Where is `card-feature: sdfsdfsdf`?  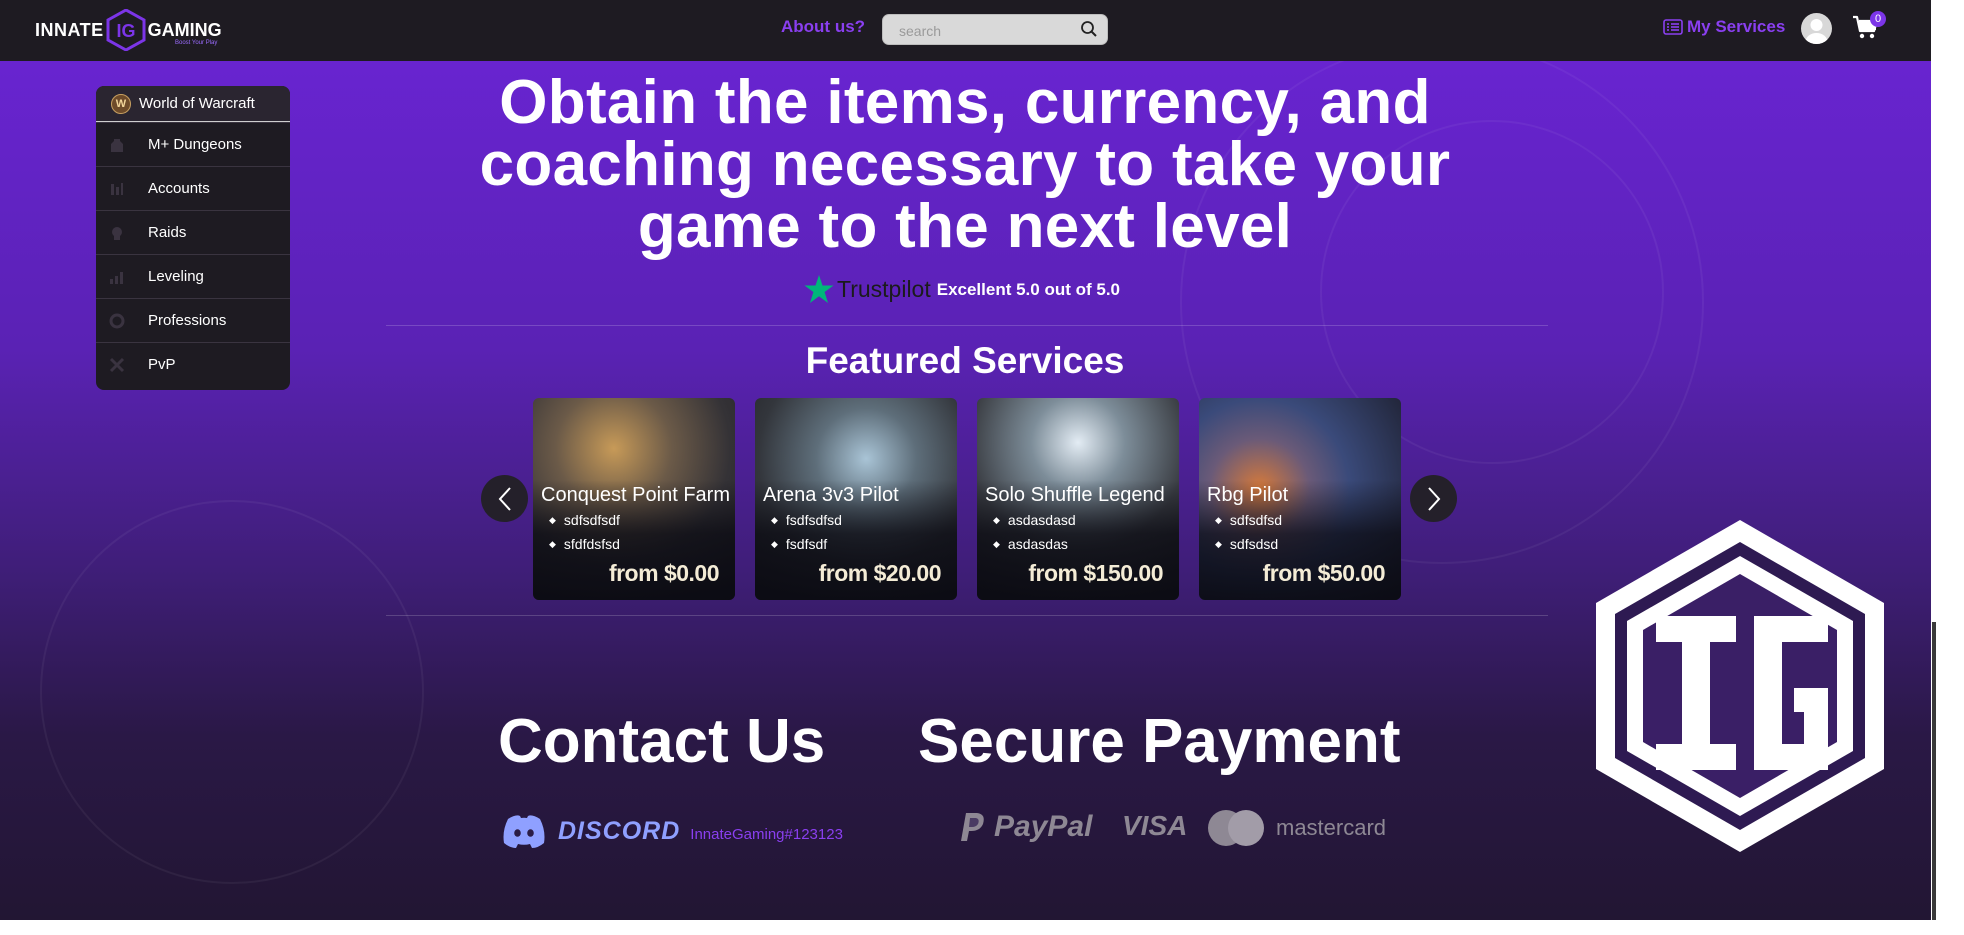 card-feature: sdfsdfsdf is located at coordinates (584, 520).